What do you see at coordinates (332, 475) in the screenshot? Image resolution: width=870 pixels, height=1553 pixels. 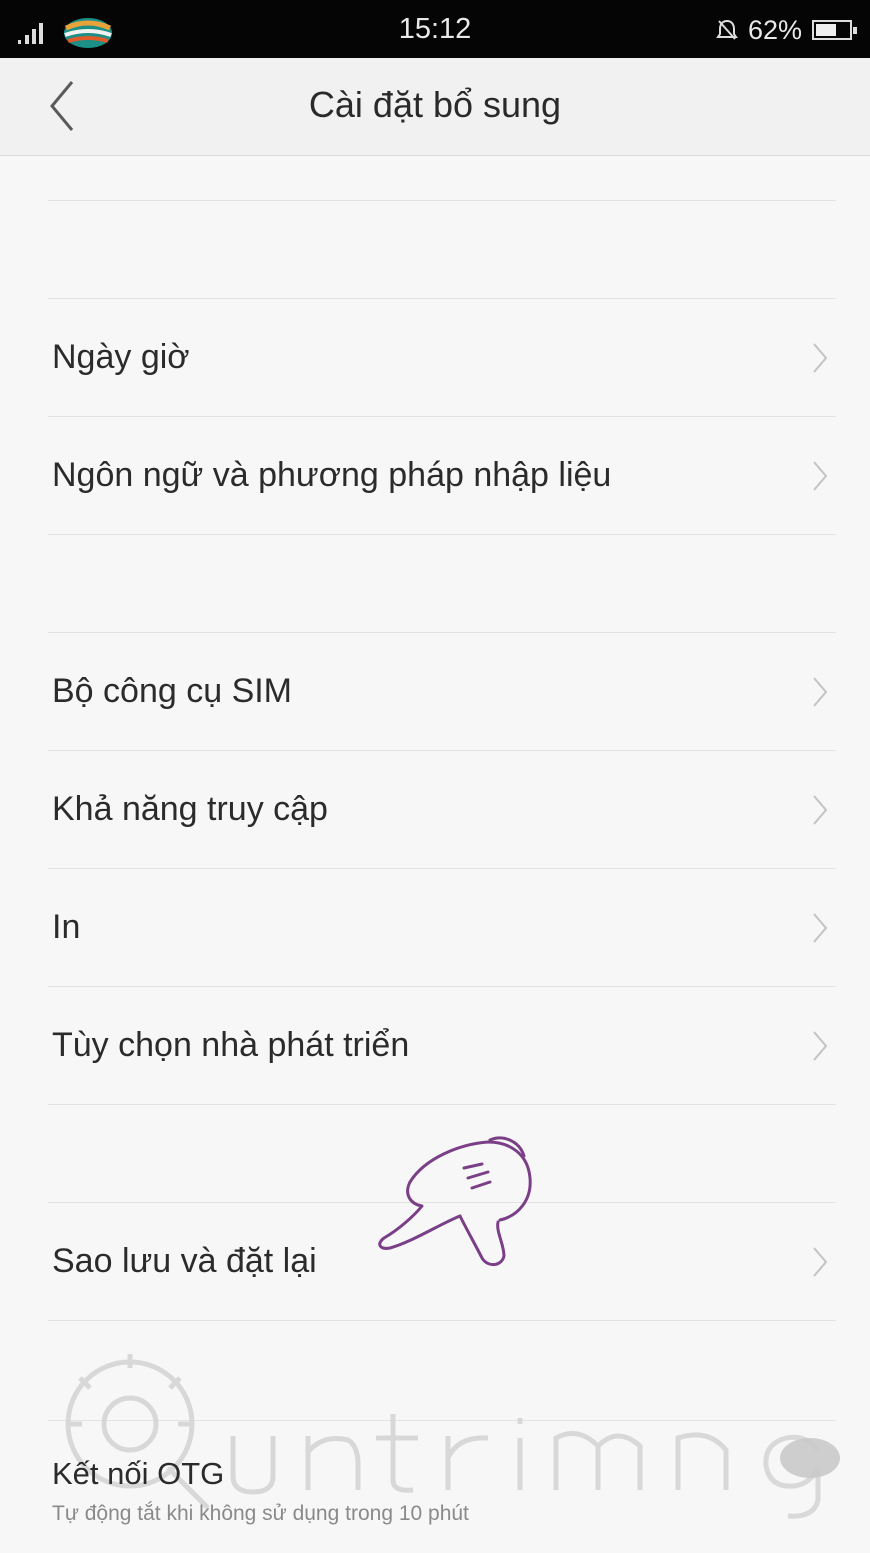 I see `settings-item-label: Ngôn ngữ và phương pháp nhập liệu` at bounding box center [332, 475].